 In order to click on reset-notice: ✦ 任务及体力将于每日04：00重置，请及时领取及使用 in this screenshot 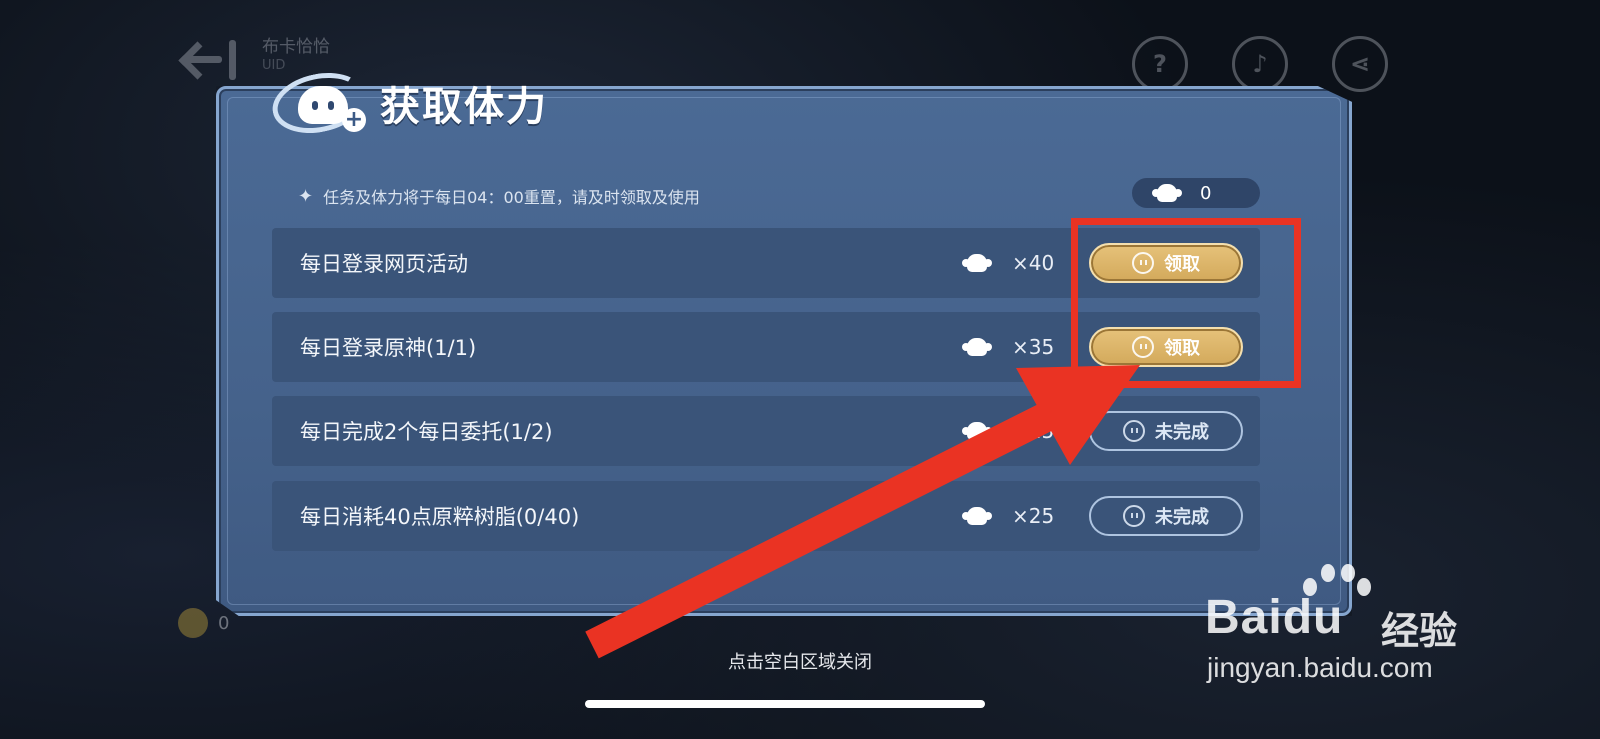, I will do `click(499, 196)`.